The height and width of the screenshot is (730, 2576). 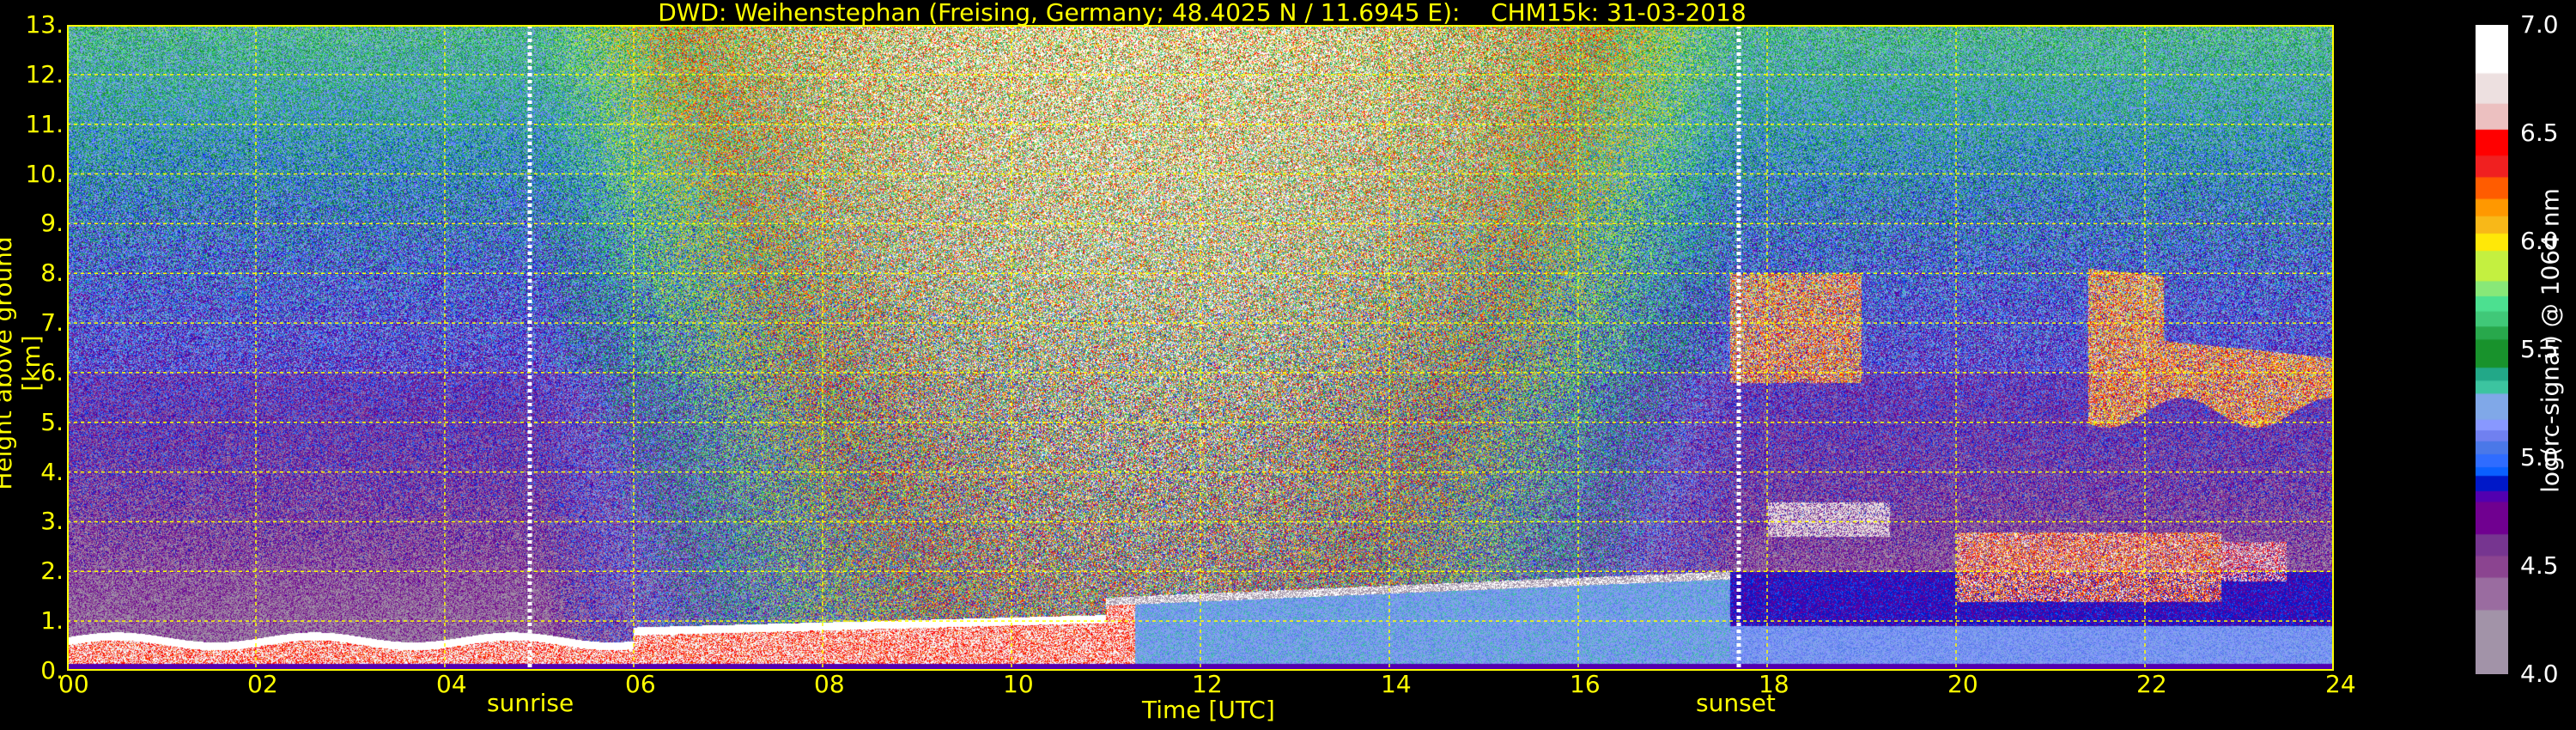 I want to click on colorbar-tick-label: 6.0, so click(x=2539, y=241).